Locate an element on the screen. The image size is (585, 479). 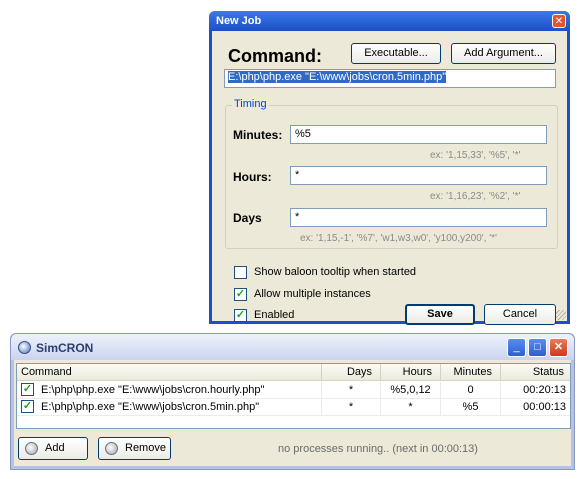
add-button: Add is located at coordinates (53, 448).